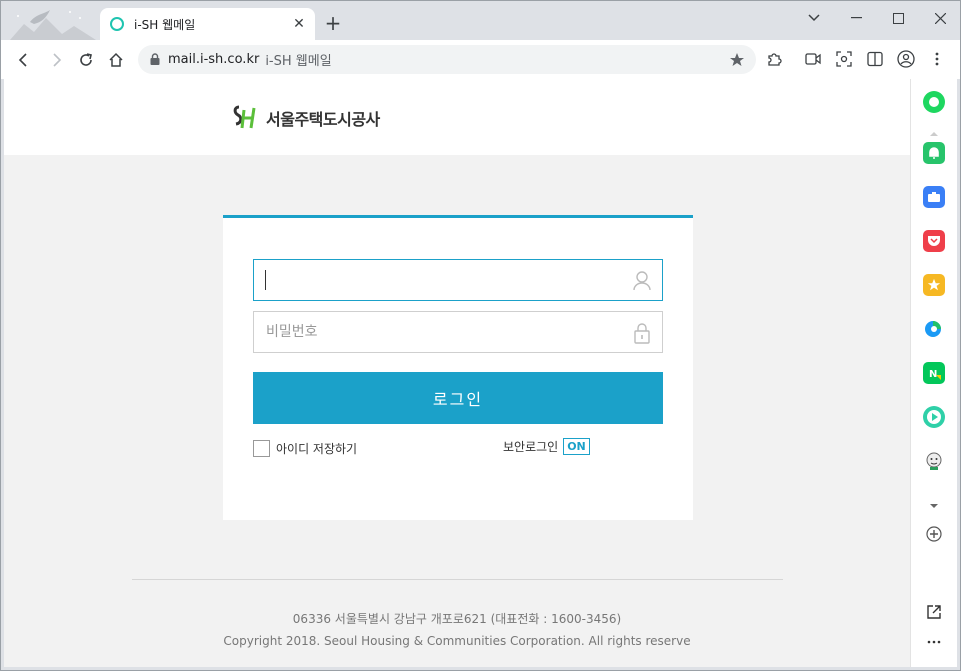 This screenshot has height=671, width=961. I want to click on bookmark-star-icon, so click(737, 60).